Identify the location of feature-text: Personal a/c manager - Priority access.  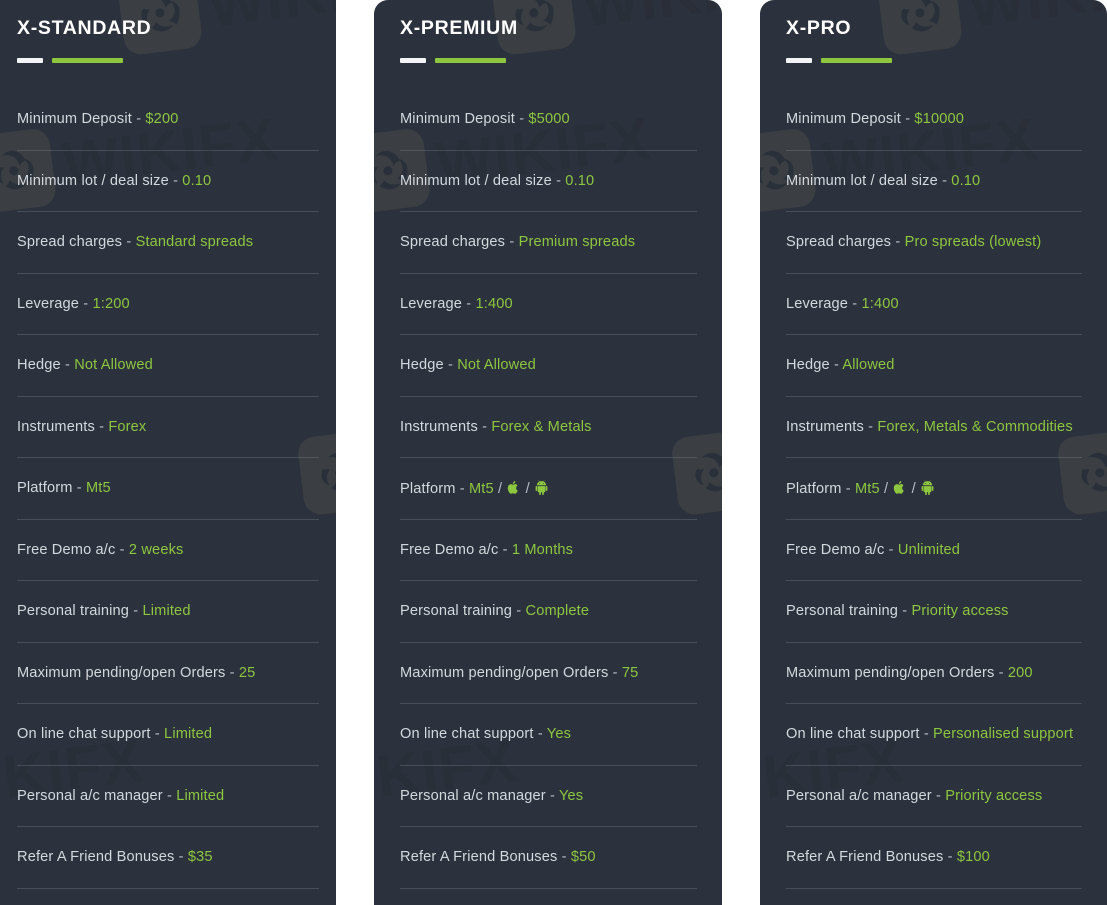
(914, 796).